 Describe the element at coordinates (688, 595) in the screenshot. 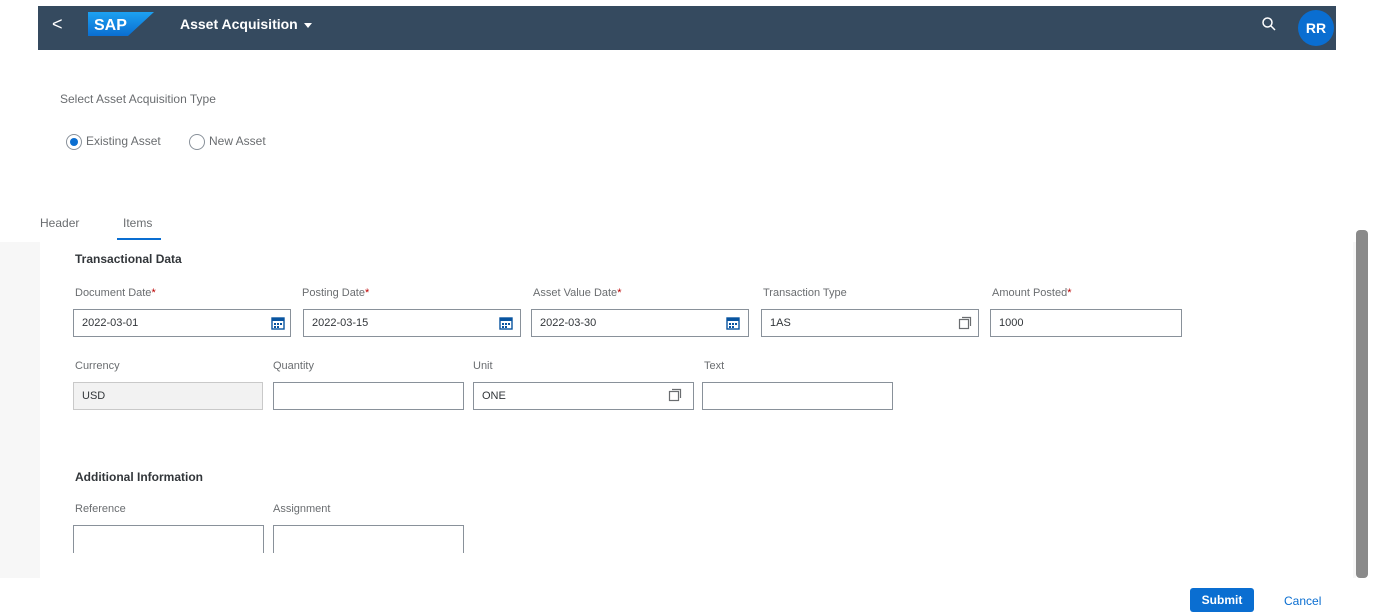

I see `footer-toolbar` at that location.